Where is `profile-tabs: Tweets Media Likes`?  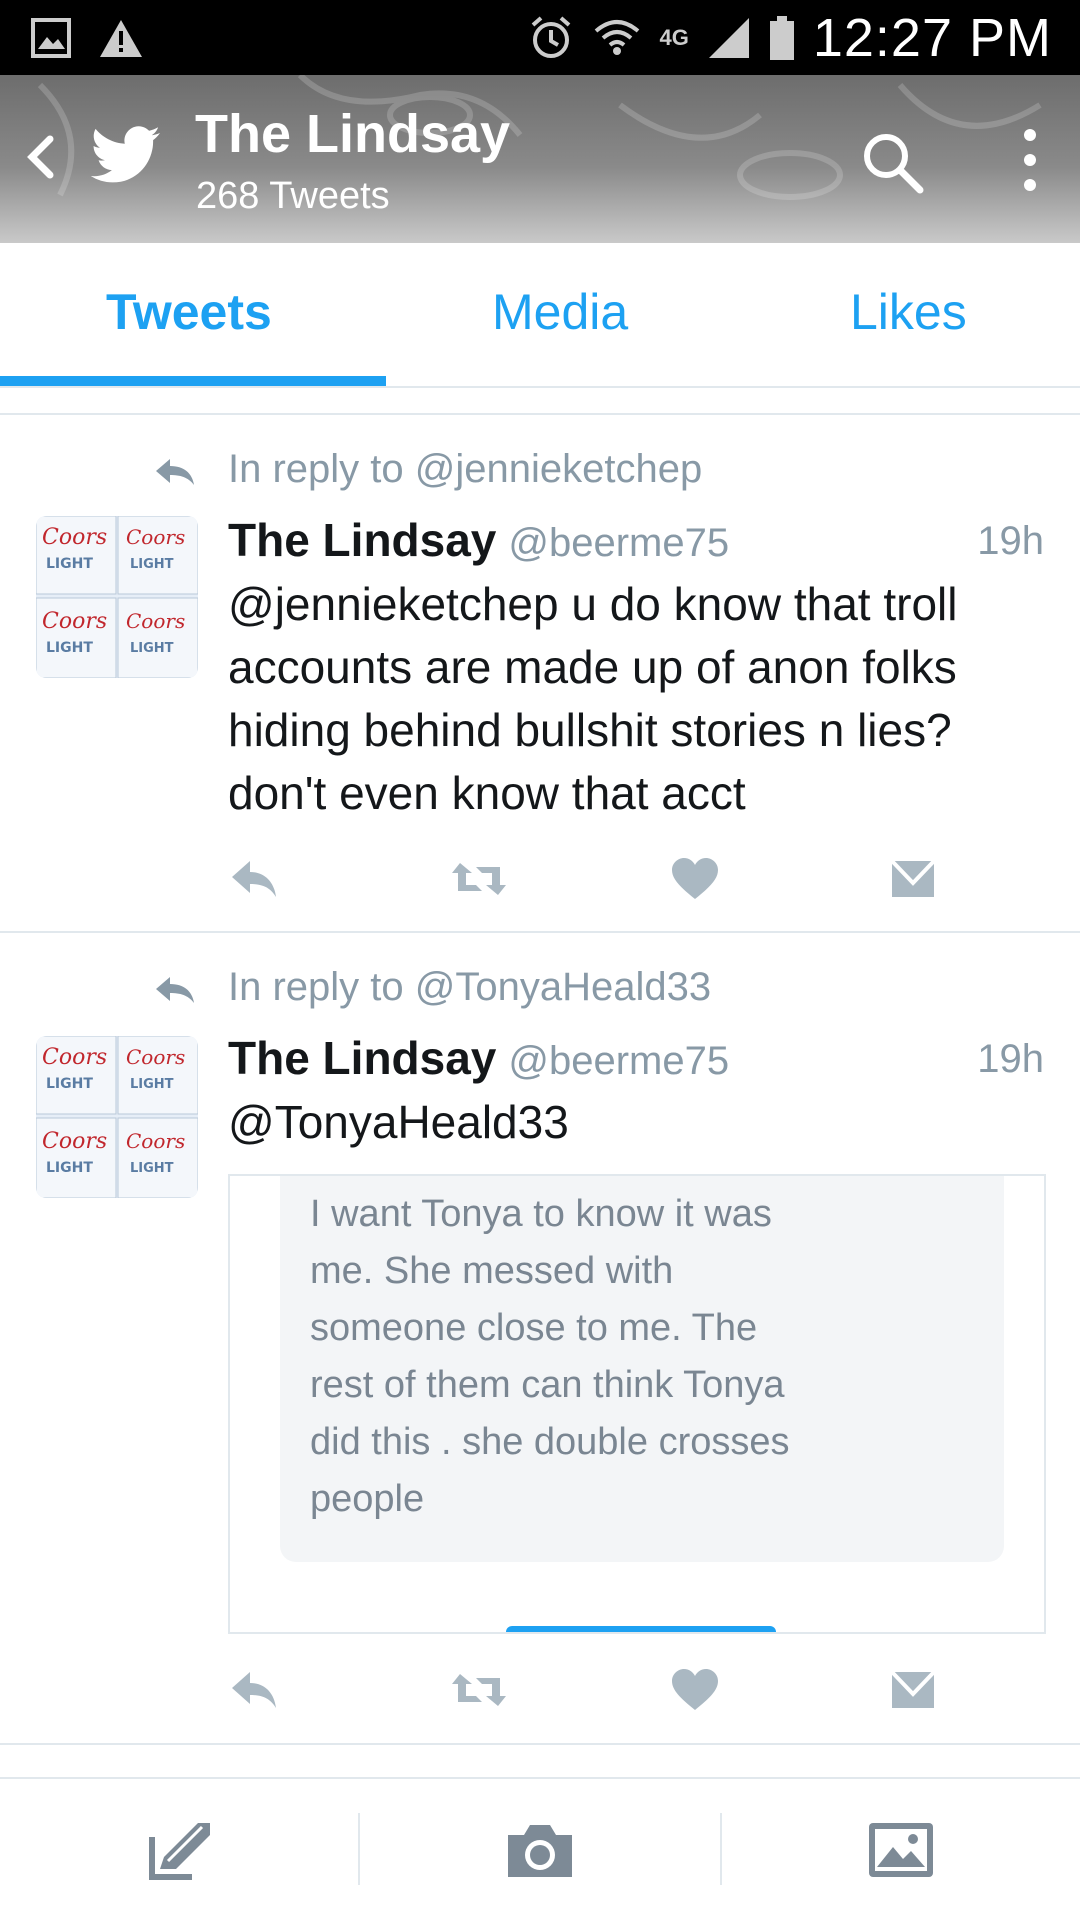
profile-tabs: Tweets Media Likes is located at coordinates (540, 315).